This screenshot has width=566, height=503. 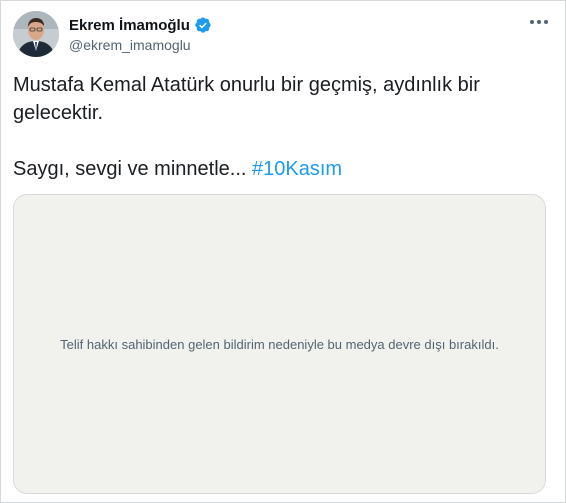 I want to click on tweet-header: Ekrem İmamoğlu @ekrem_imamoglu, so click(x=282, y=35).